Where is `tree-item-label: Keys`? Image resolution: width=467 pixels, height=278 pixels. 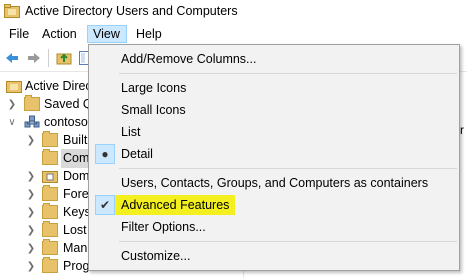 tree-item-label: Keys is located at coordinates (77, 212).